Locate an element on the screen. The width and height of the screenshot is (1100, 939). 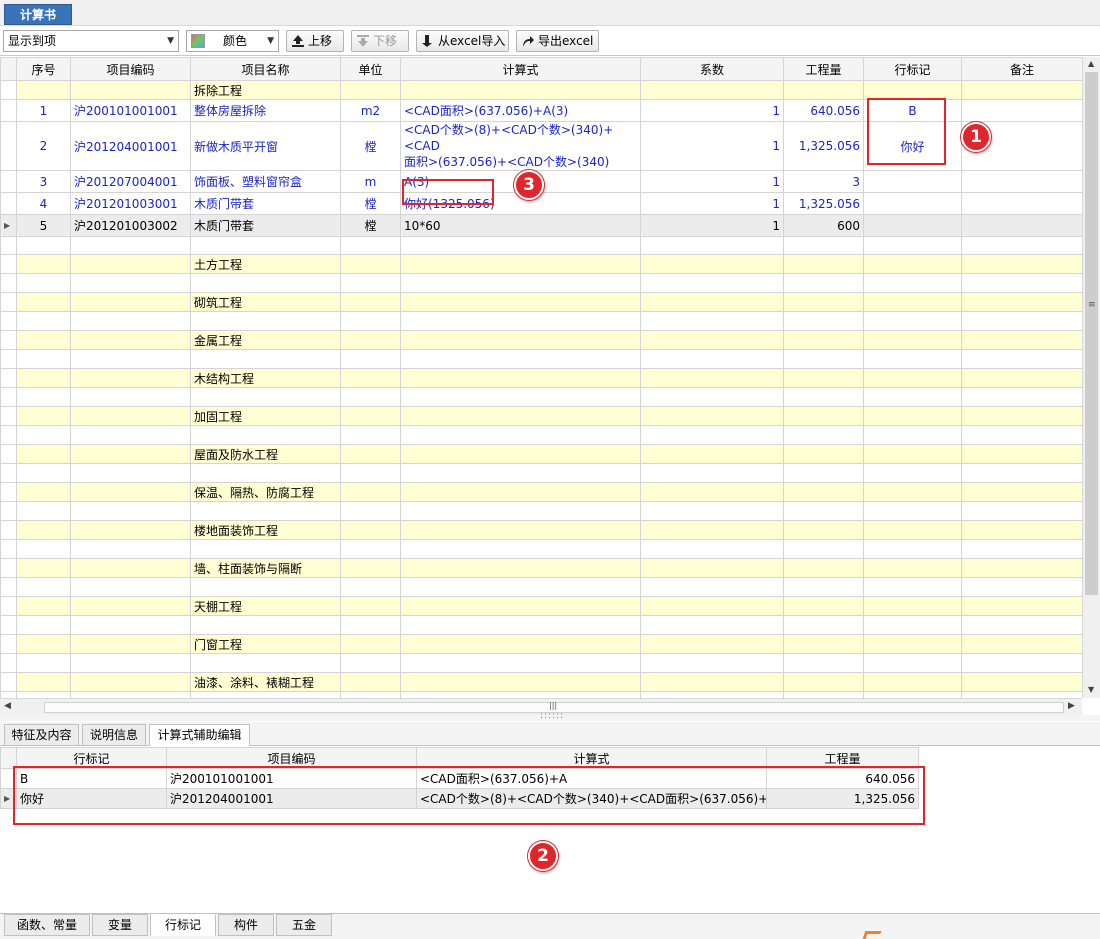
coef-cell: 1 is located at coordinates (712, 146).